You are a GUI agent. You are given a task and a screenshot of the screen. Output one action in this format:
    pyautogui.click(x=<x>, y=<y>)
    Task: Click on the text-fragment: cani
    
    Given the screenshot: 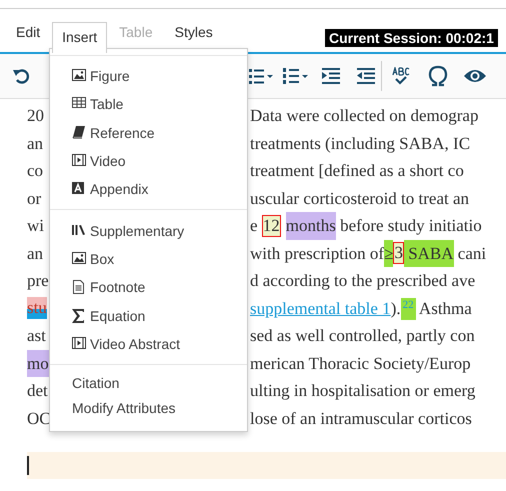 What is the action you would take?
    pyautogui.click(x=471, y=253)
    